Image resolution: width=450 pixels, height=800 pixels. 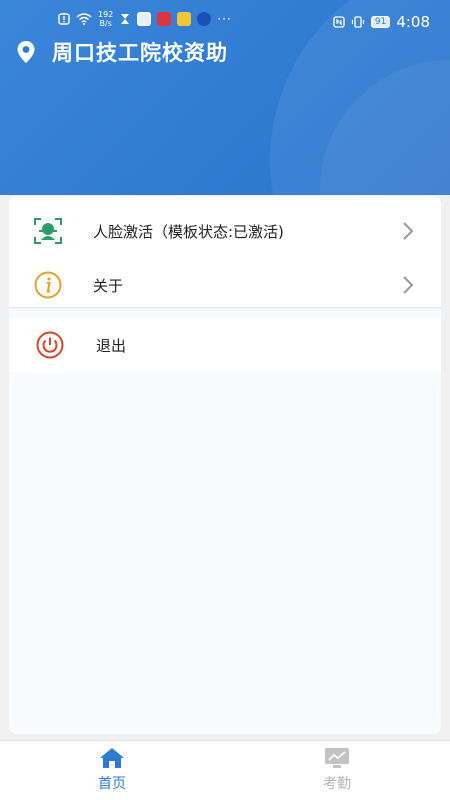 What do you see at coordinates (337, 784) in the screenshot?
I see `tab-attendance-label: 考勤` at bounding box center [337, 784].